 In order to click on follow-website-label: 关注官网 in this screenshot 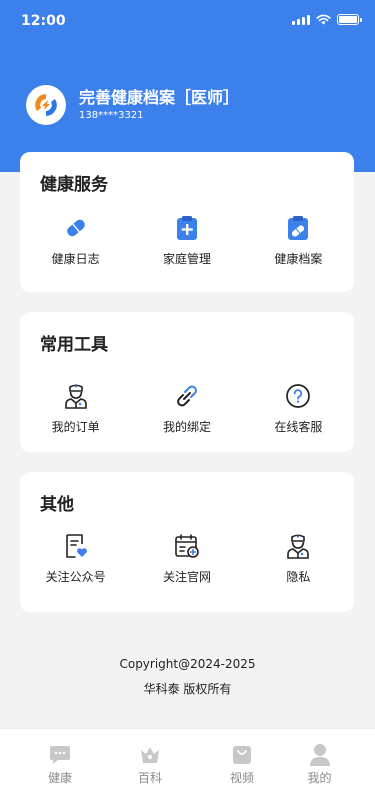, I will do `click(186, 577)`.